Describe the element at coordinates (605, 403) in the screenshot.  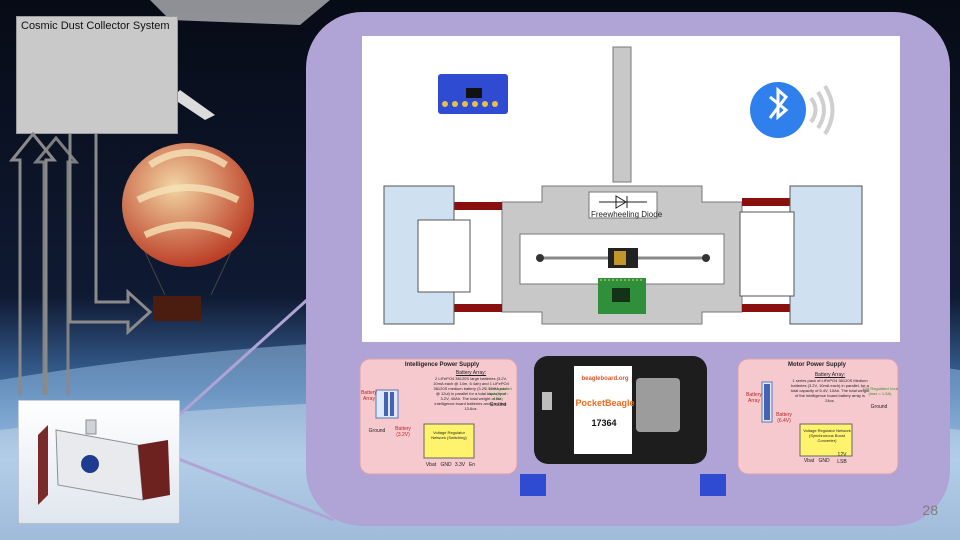
I see `board-name: PocketBeagle` at that location.